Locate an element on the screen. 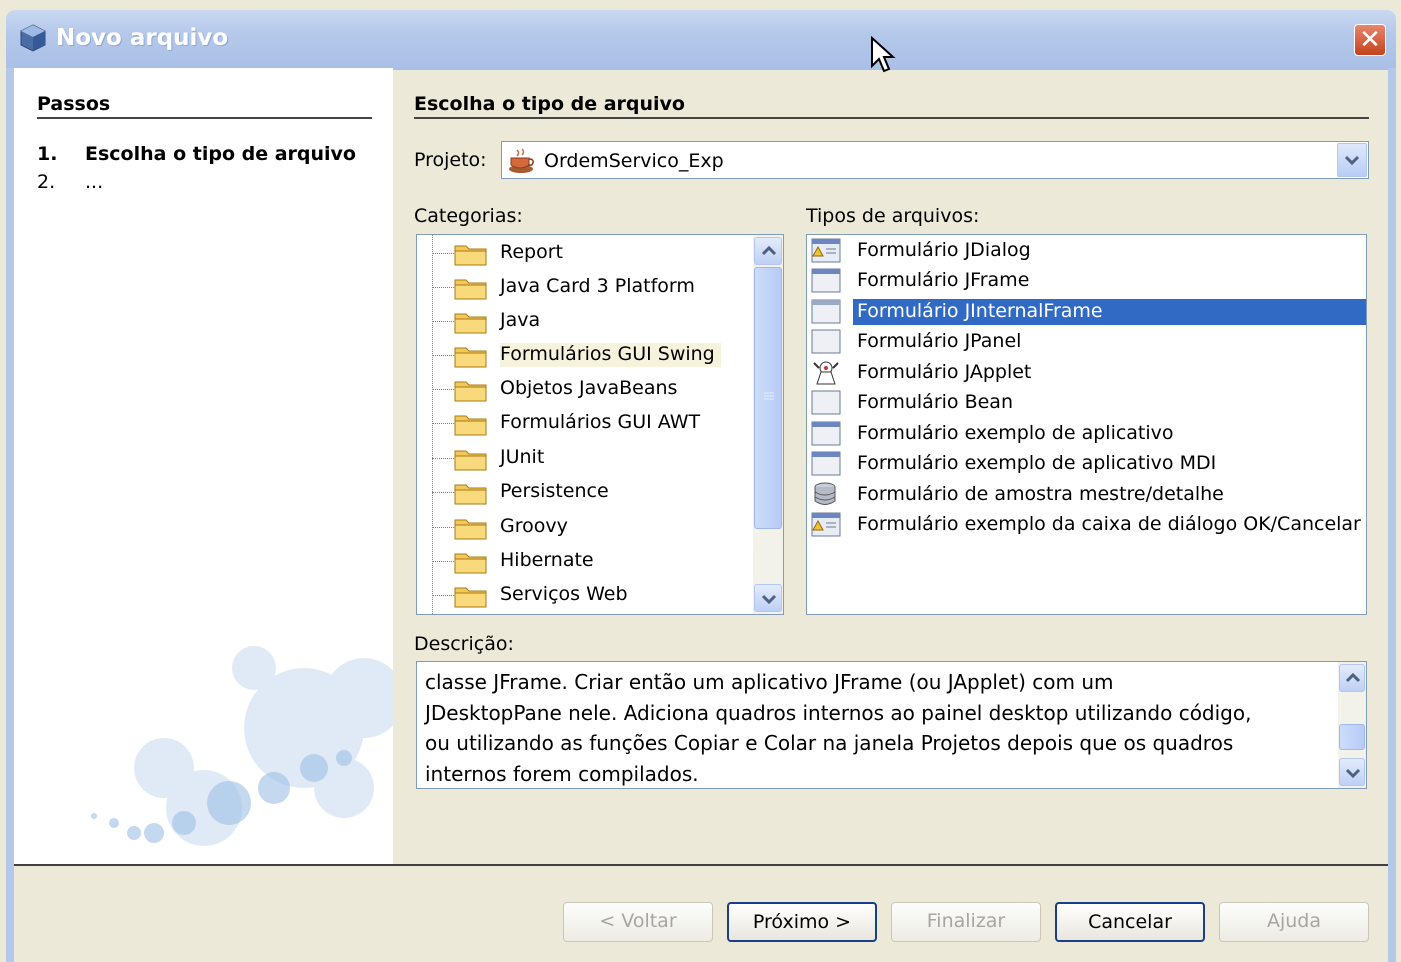 Image resolution: width=1401 pixels, height=962 pixels. database-icon is located at coordinates (825, 493).